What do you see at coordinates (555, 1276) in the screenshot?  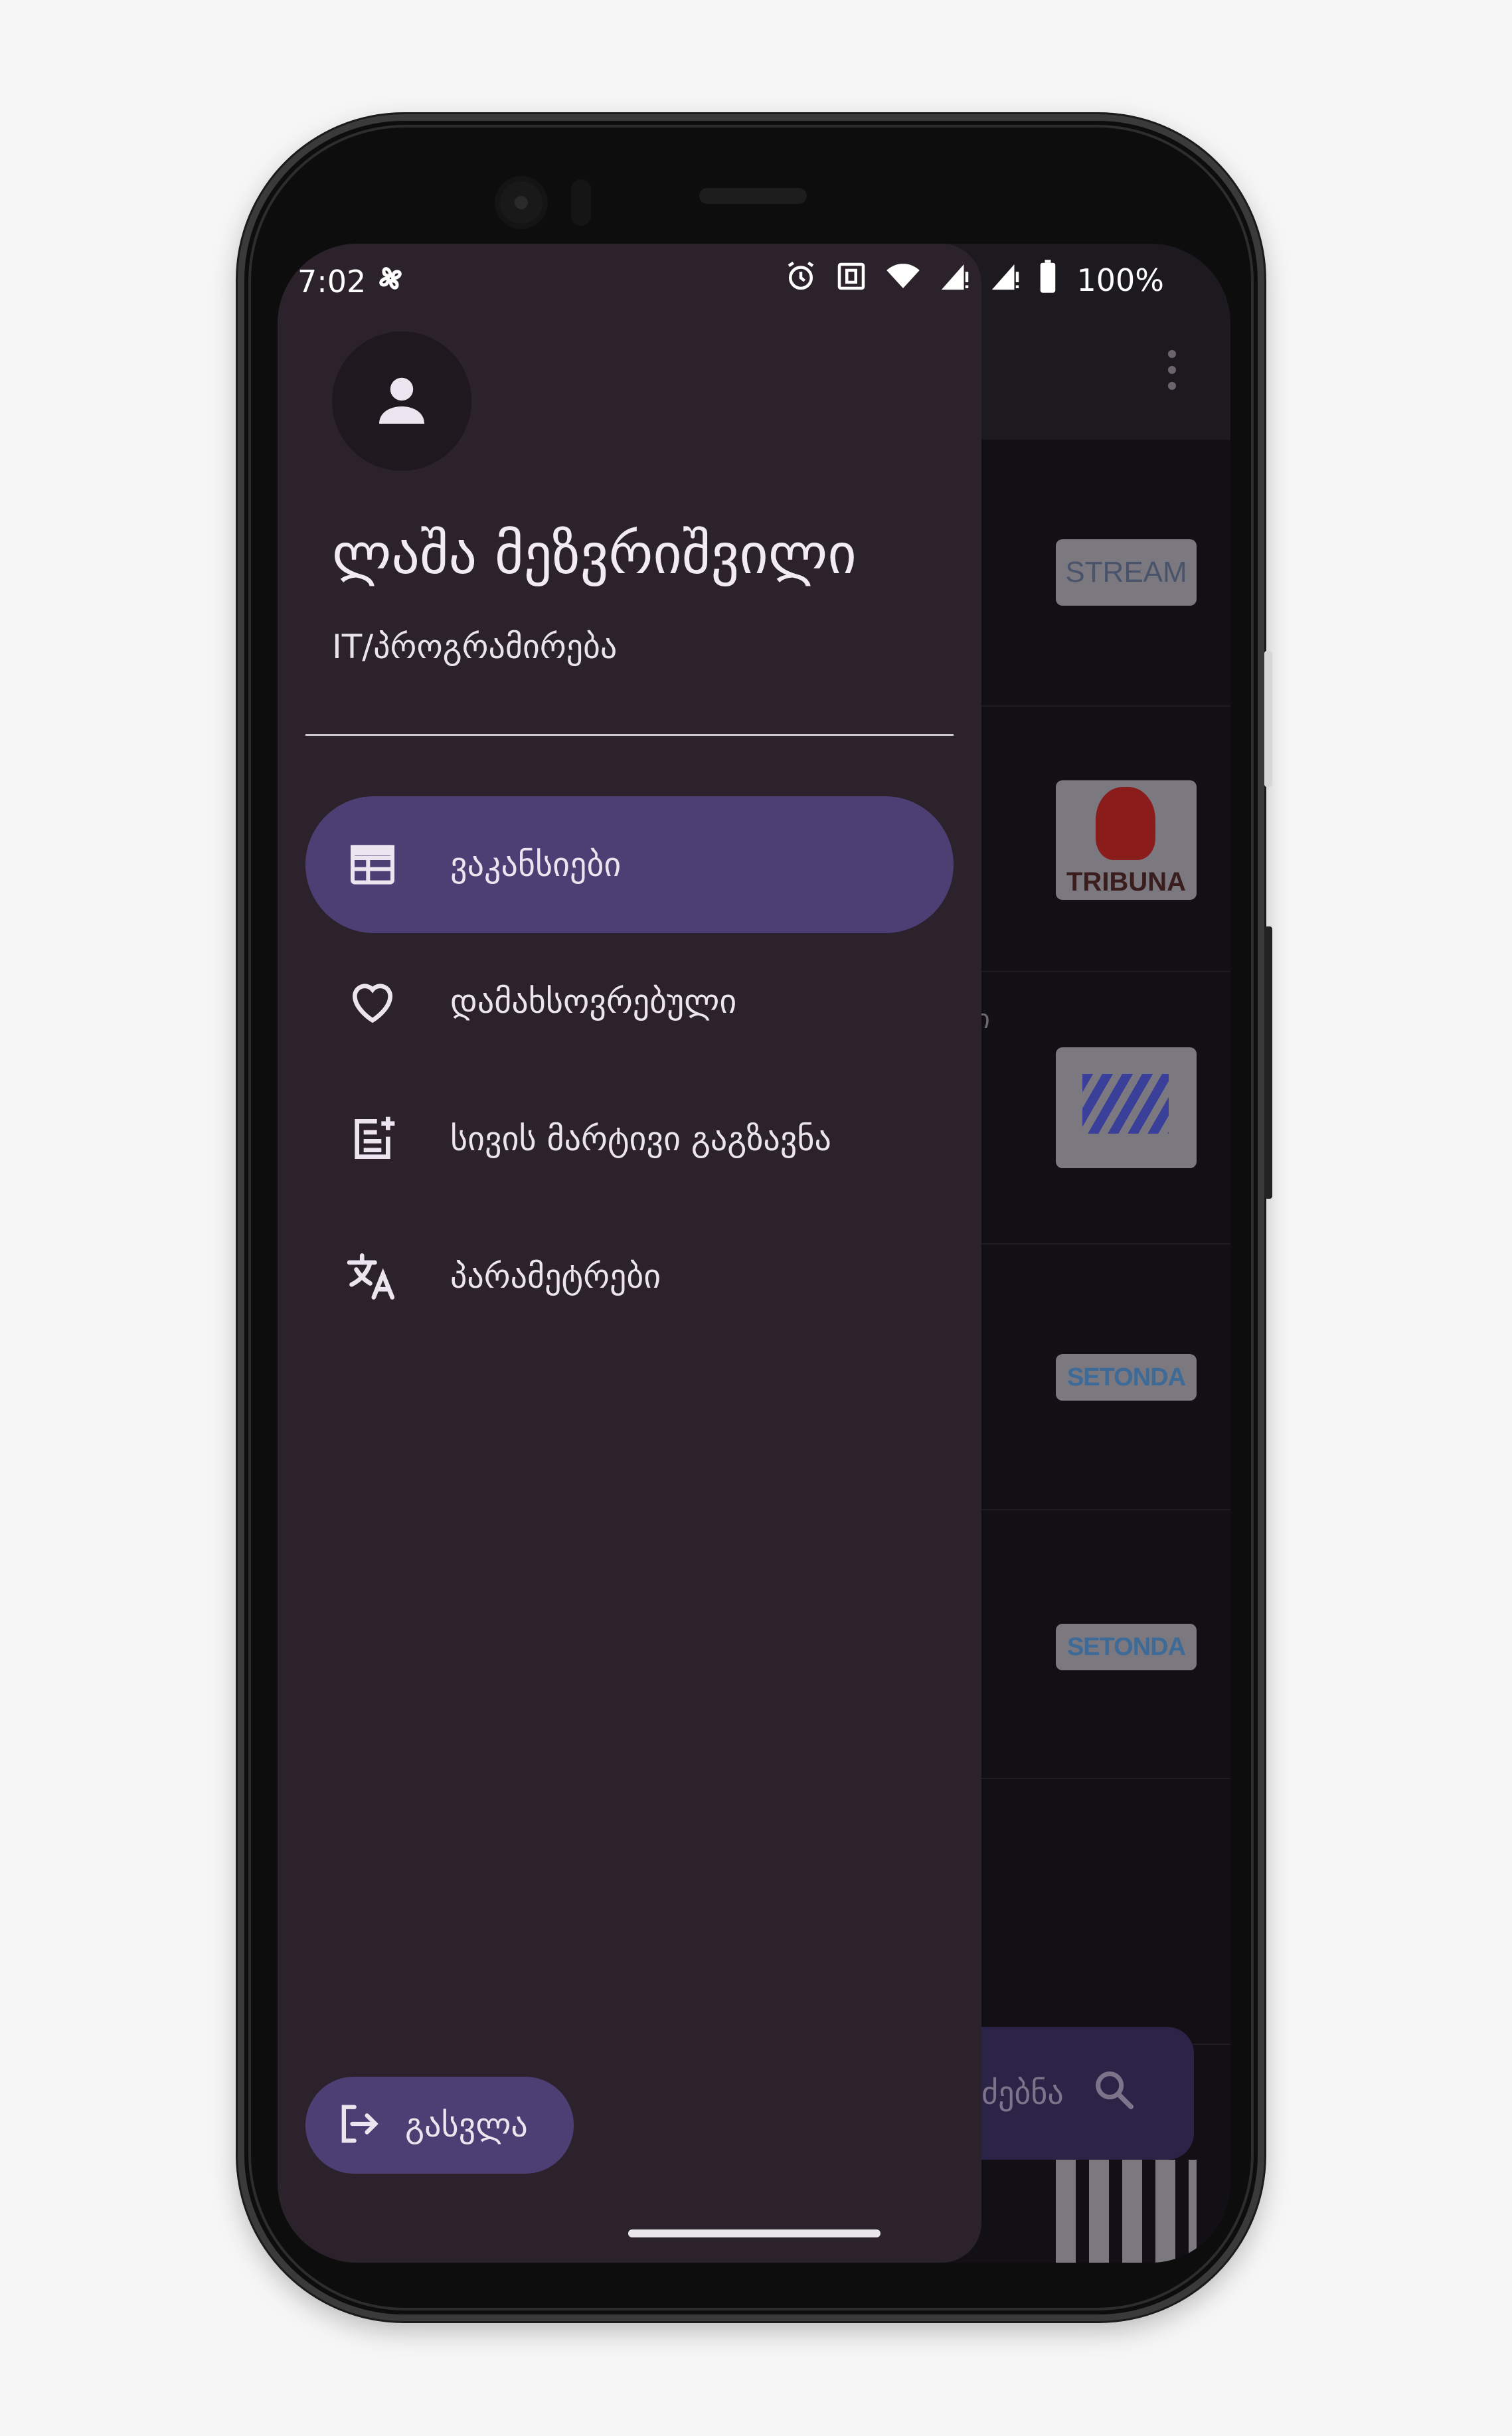 I see `nav-item-label: პარამეტრები` at bounding box center [555, 1276].